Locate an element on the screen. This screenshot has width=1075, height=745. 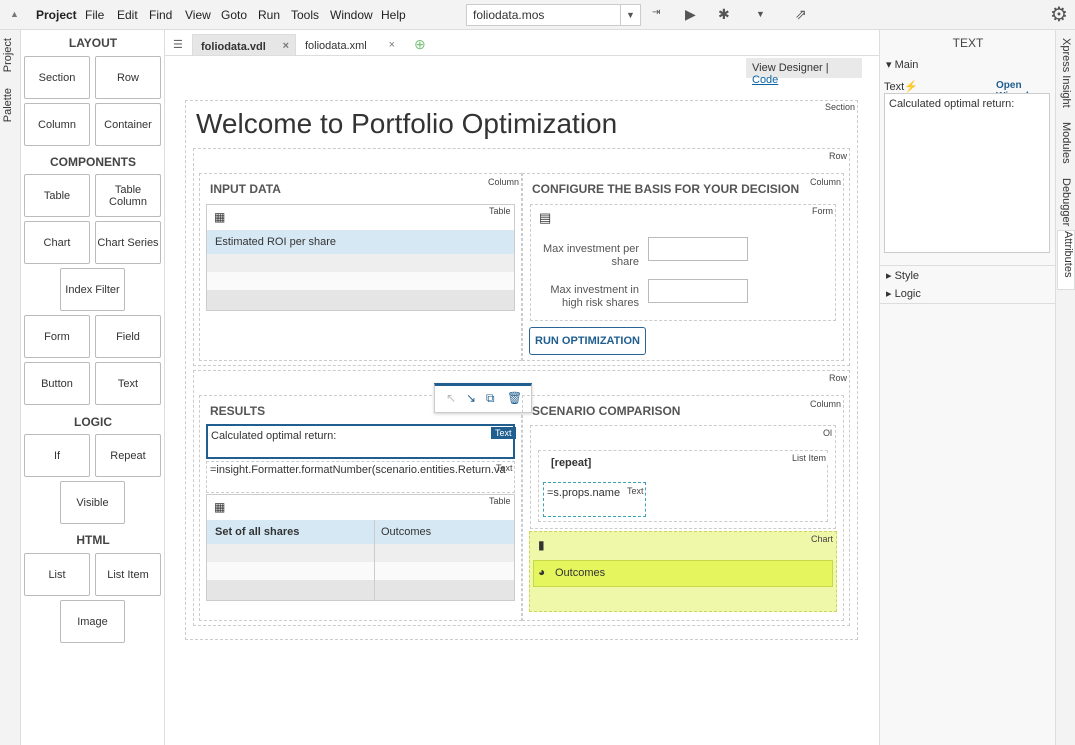
menu-help: Help is located at coordinates (393, 15).